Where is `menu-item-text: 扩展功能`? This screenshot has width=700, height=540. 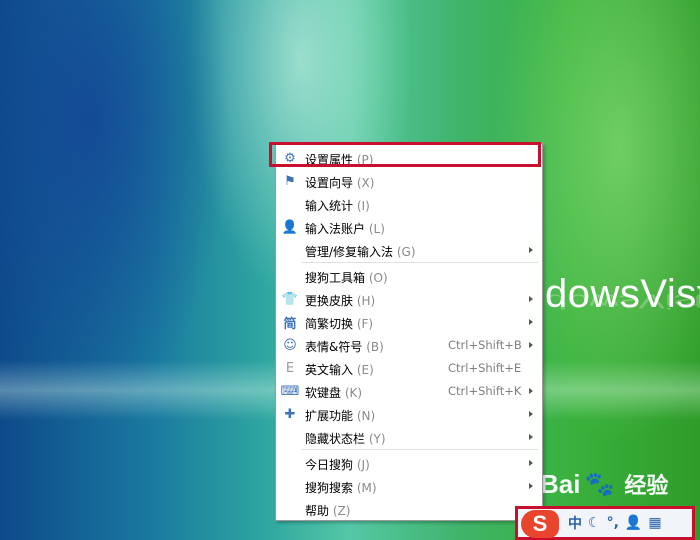
menu-item-text: 扩展功能 is located at coordinates (329, 416).